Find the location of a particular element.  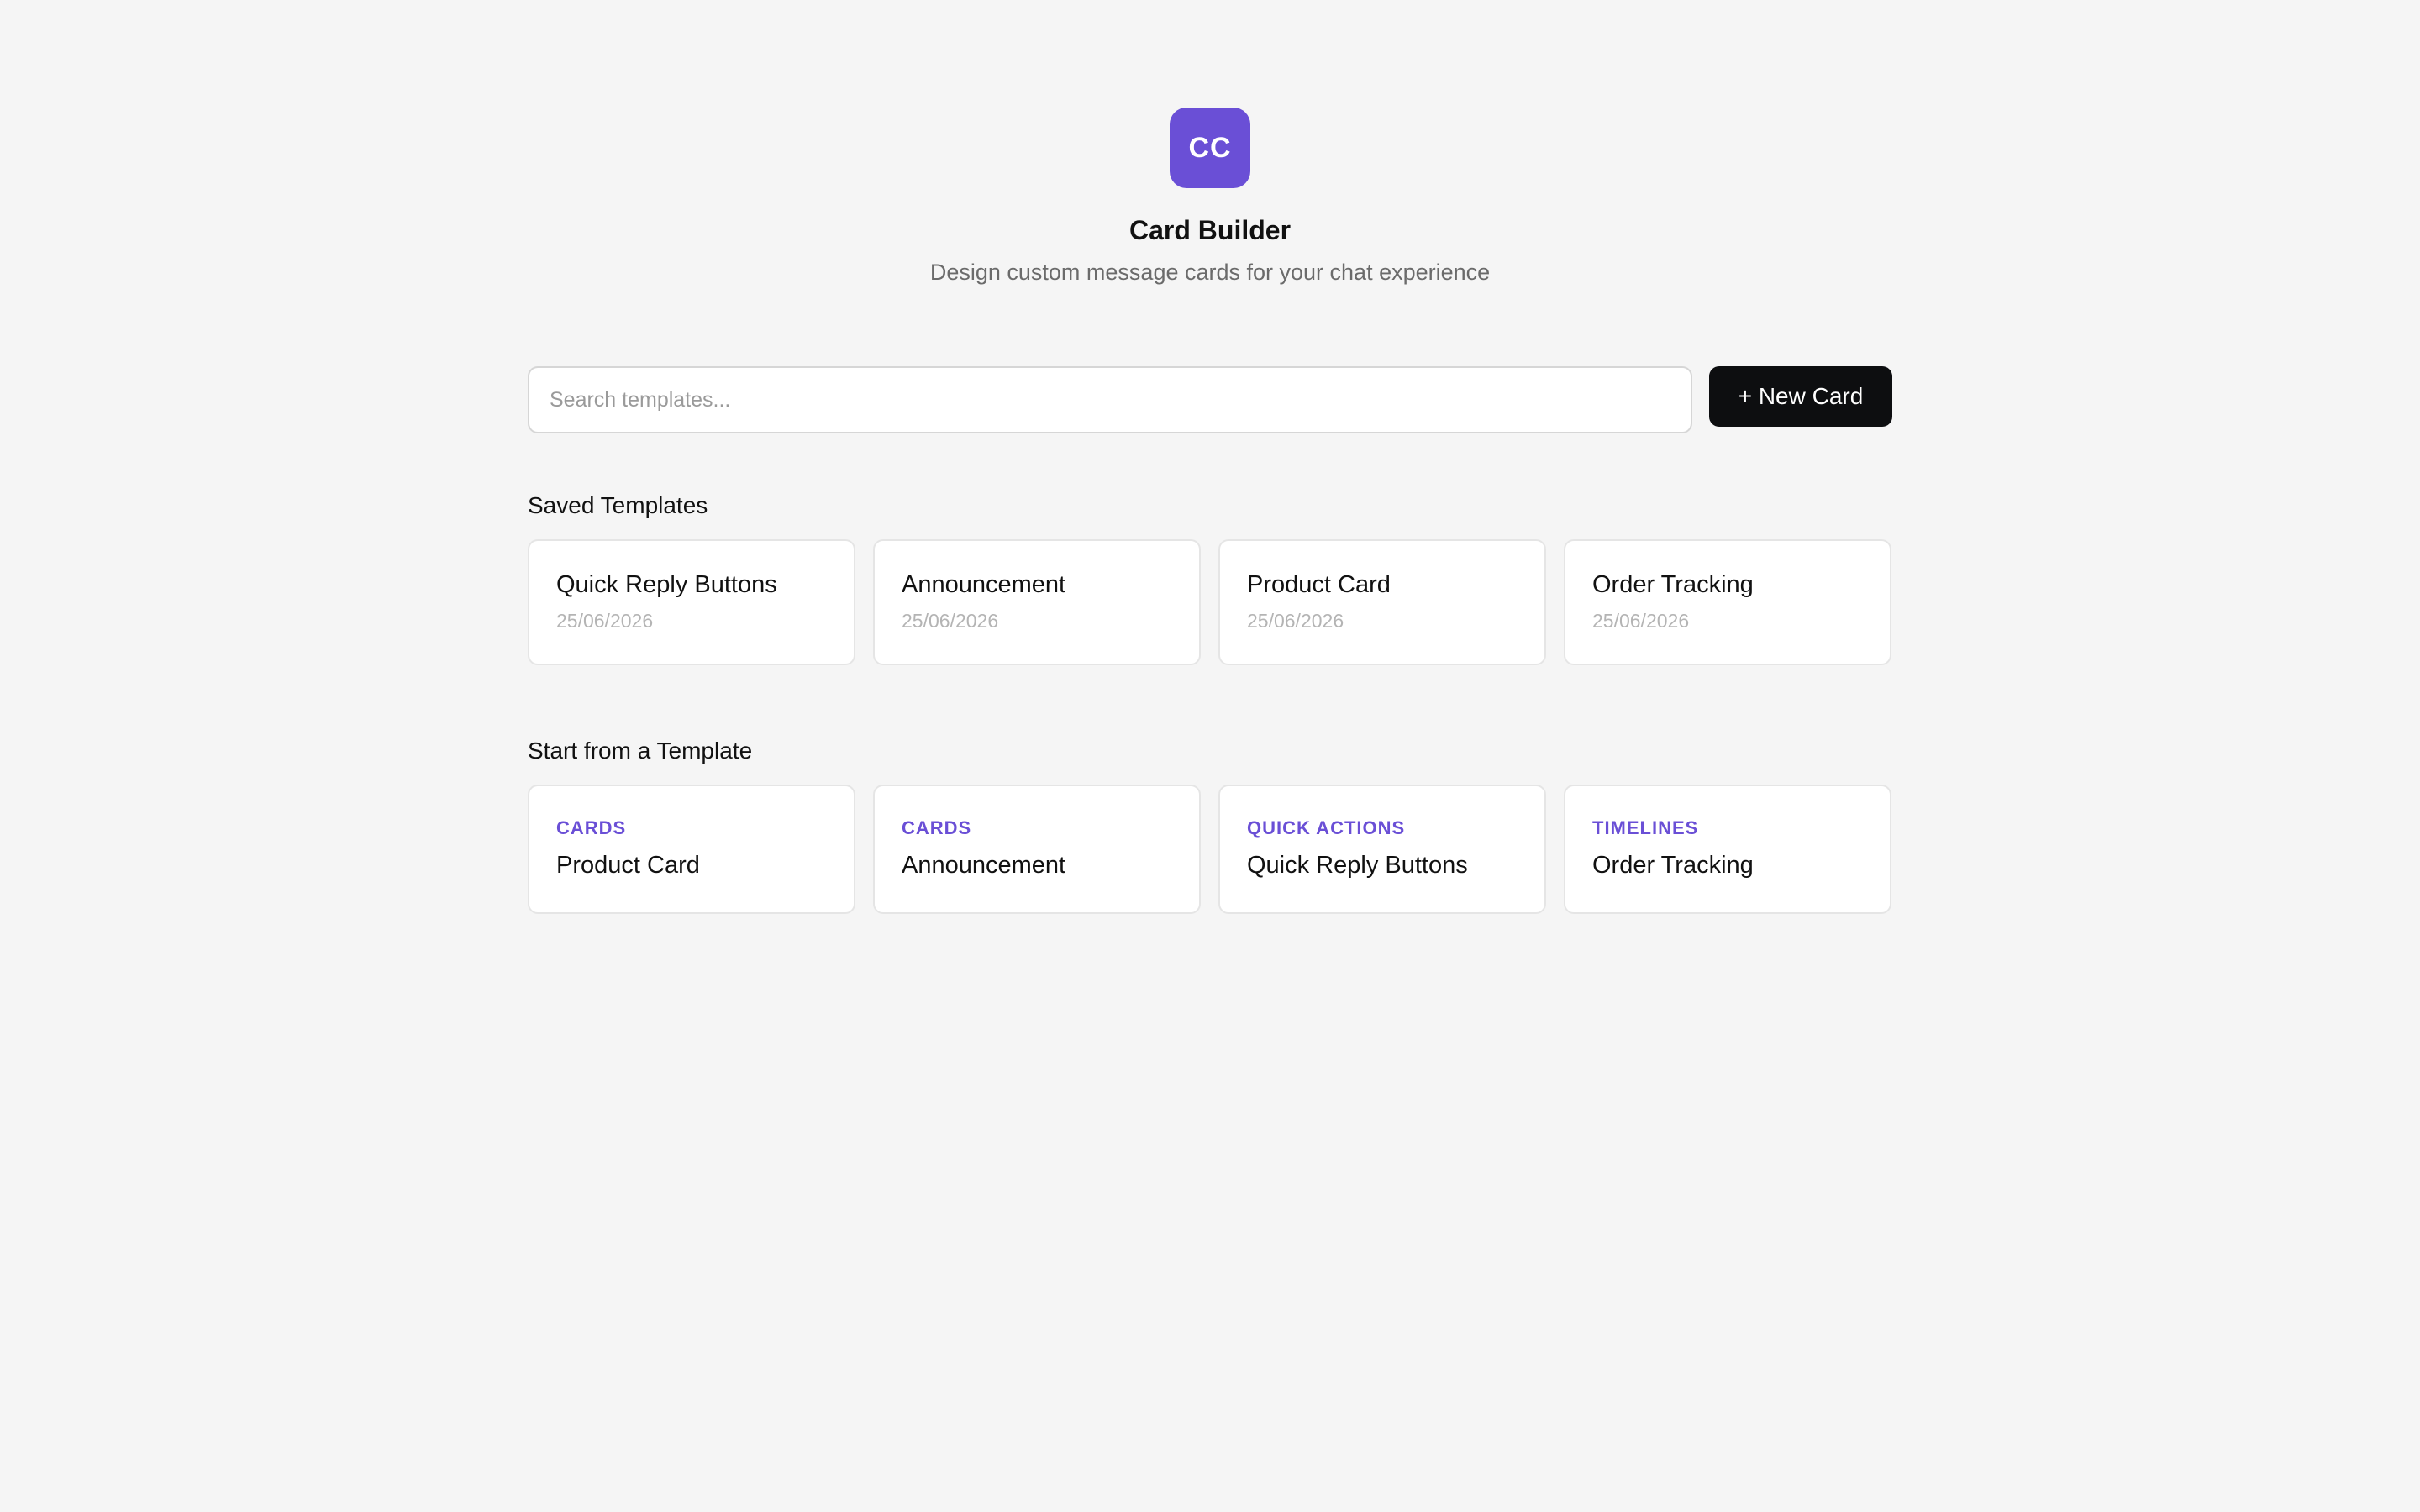

saved-template-card: Announcement 25/06/2026 is located at coordinates (1037, 602).